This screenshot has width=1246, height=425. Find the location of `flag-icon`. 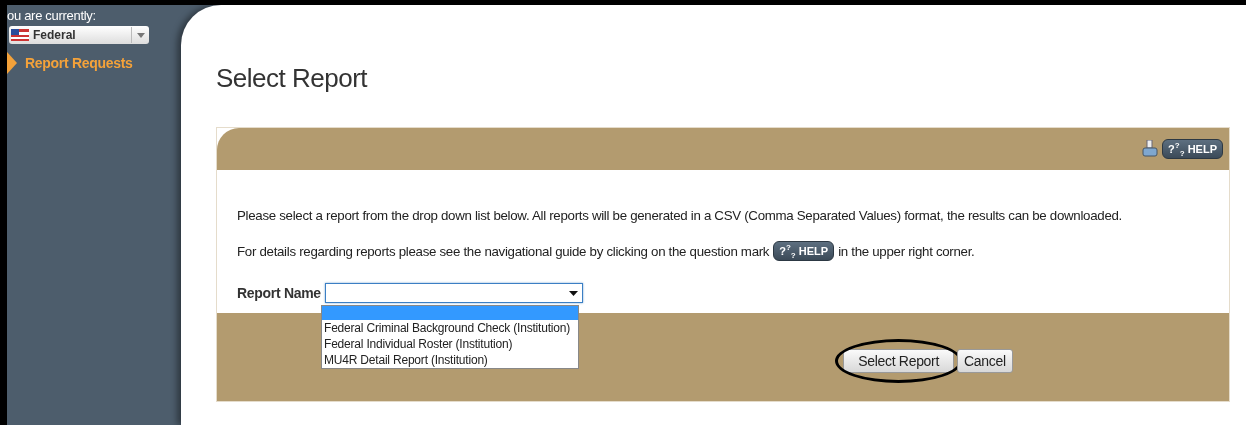

flag-icon is located at coordinates (20, 35).